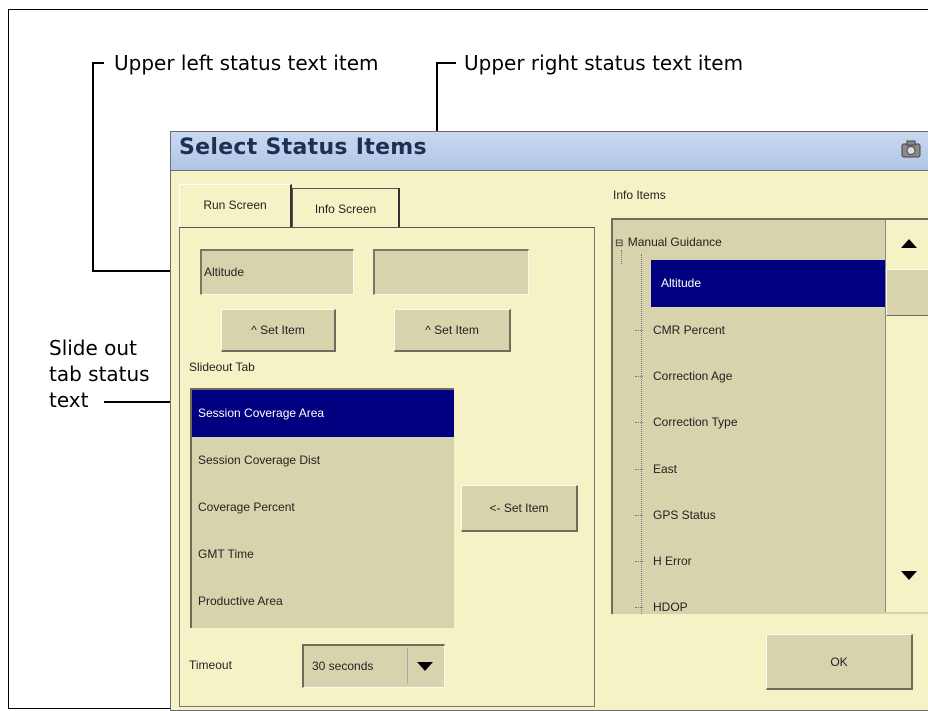  I want to click on tree-item: H Error, so click(760, 561).